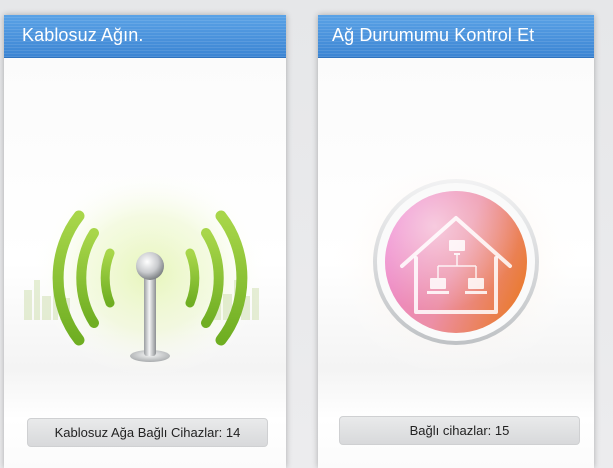 Image resolution: width=613 pixels, height=468 pixels. What do you see at coordinates (433, 35) in the screenshot?
I see `network-card-title: Ağ Durumumu Kontrol Et` at bounding box center [433, 35].